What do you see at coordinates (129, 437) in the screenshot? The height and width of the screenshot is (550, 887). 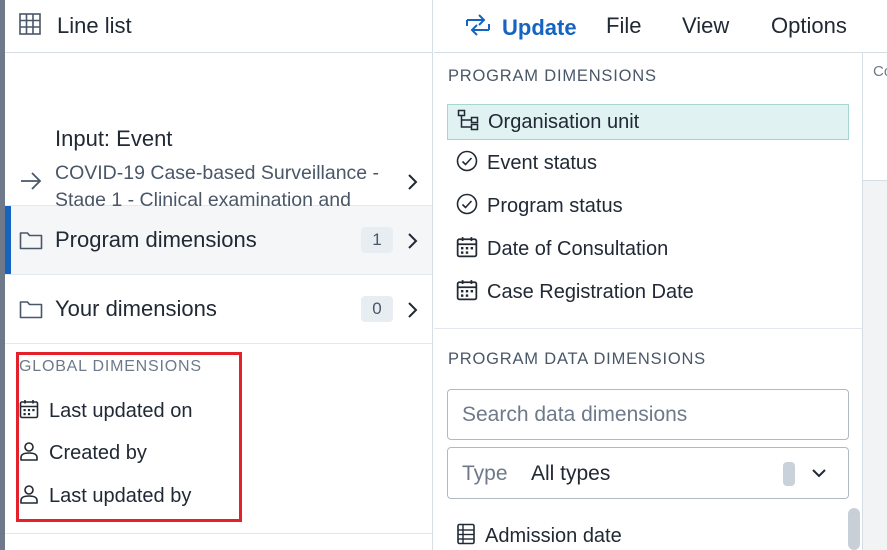 I see `highlight-box` at bounding box center [129, 437].